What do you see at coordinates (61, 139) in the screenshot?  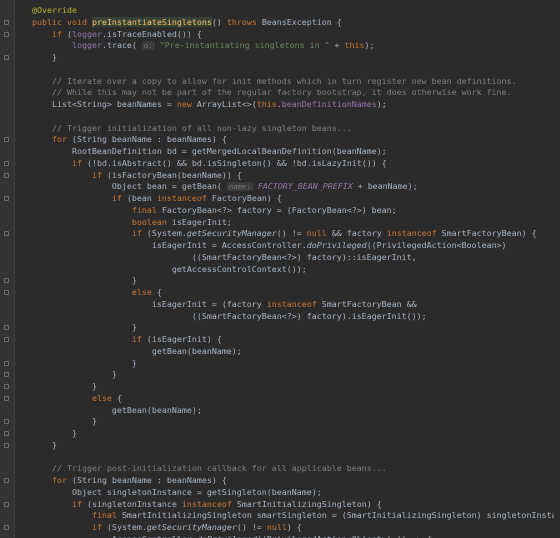 I see `code-token: for` at bounding box center [61, 139].